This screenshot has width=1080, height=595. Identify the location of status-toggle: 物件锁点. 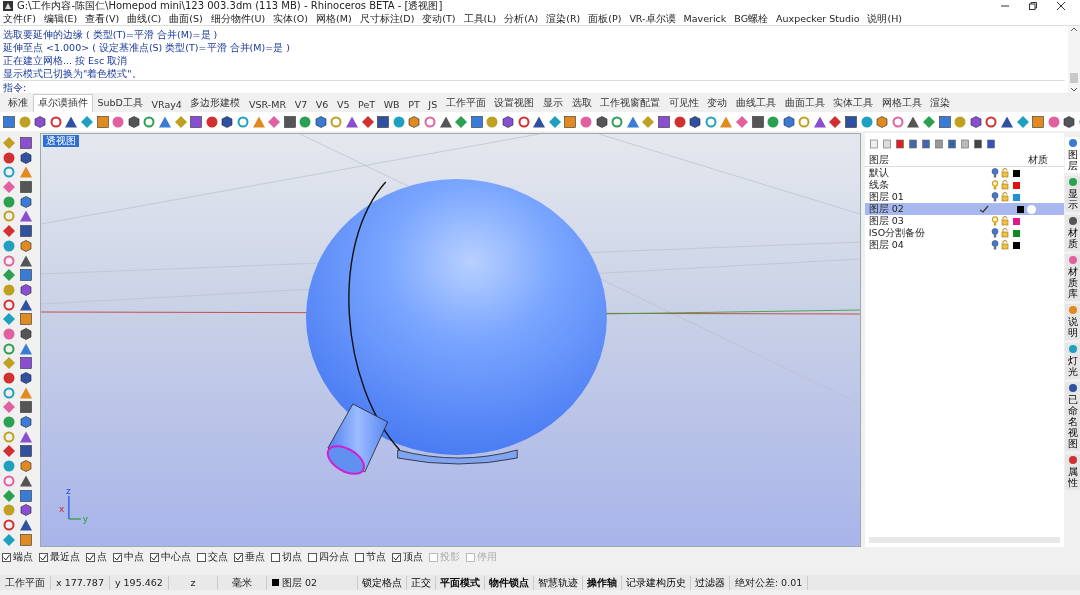
(509, 582).